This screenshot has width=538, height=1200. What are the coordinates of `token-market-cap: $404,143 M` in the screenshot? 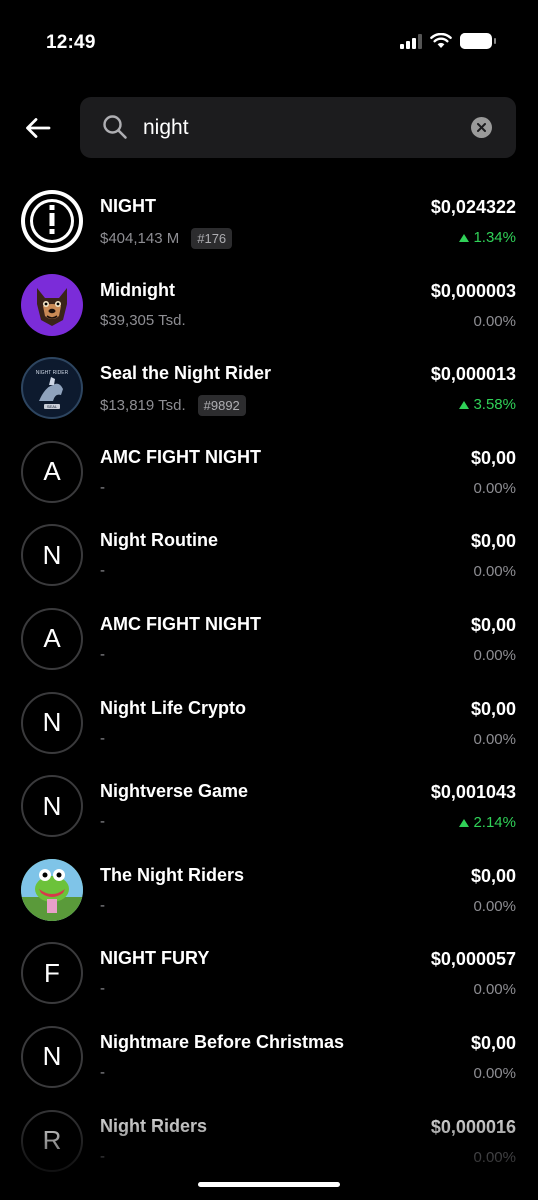 It's located at (140, 238).